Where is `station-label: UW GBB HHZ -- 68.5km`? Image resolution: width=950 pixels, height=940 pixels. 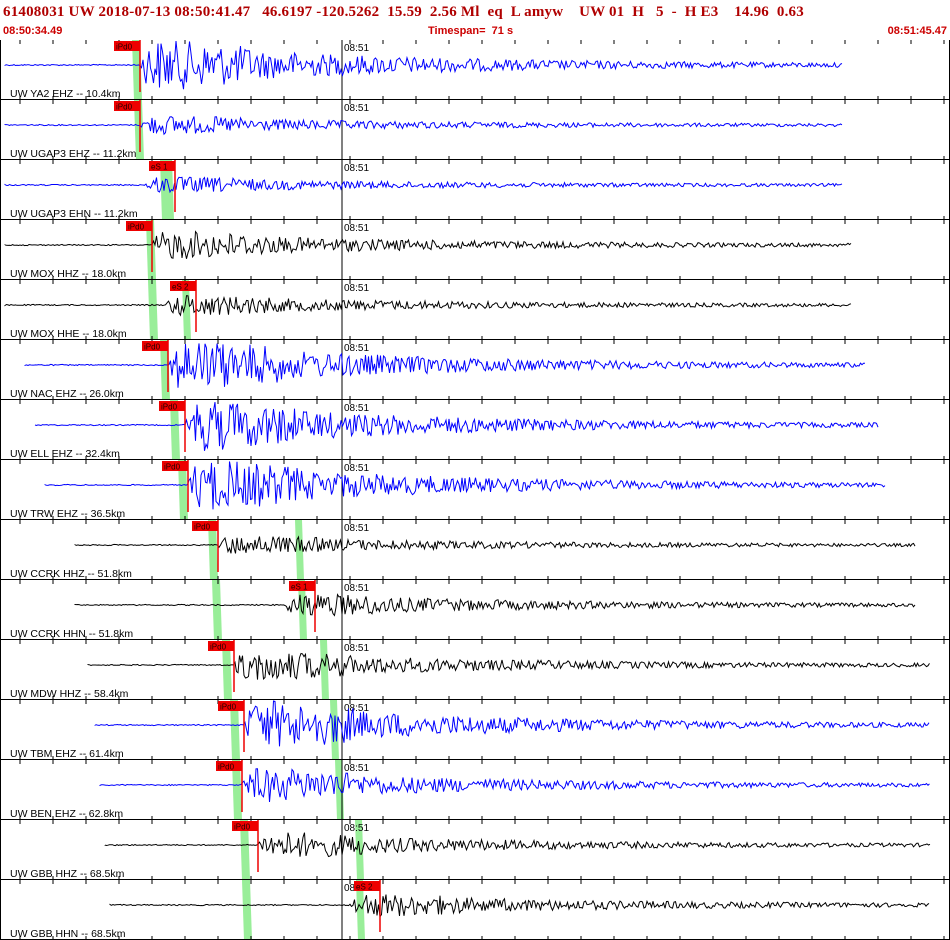
station-label: UW GBB HHZ -- 68.5km is located at coordinates (67, 874).